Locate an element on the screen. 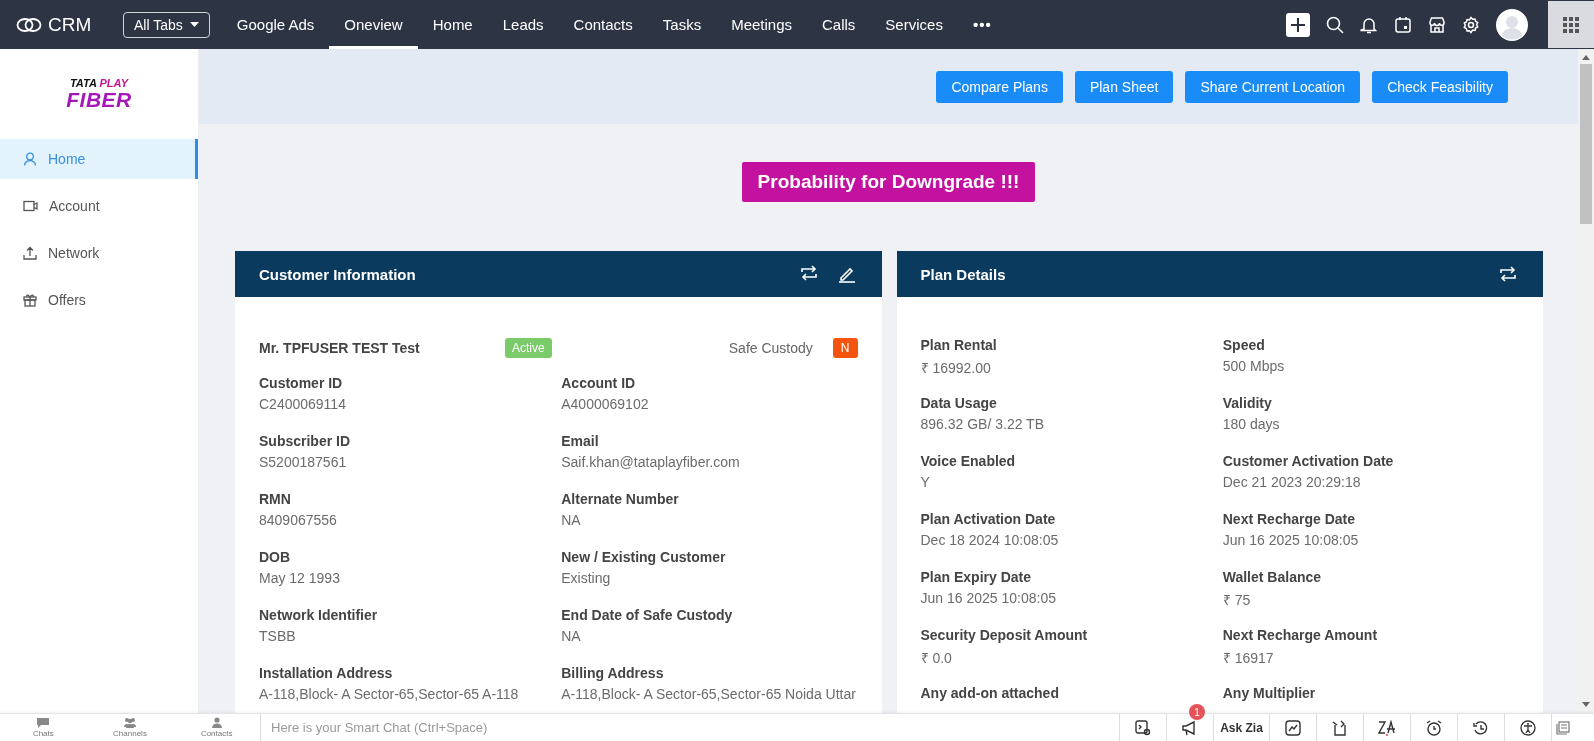 This screenshot has width=1594, height=741. nav-tab: Calls is located at coordinates (839, 24).